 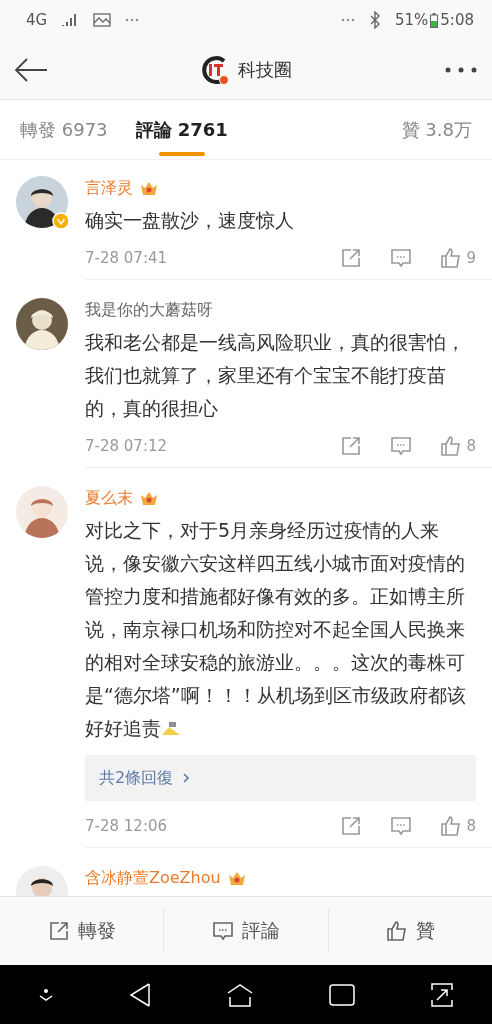 I want to click on like-button: 贊, so click(x=409, y=931).